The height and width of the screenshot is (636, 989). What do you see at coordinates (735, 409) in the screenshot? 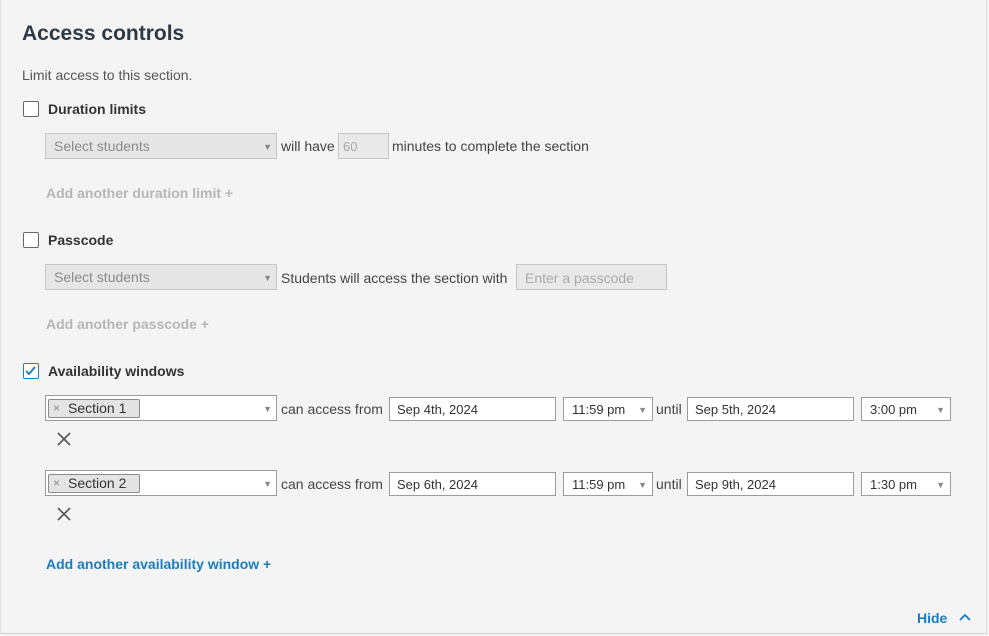
I see `end-date-value: Sep 5th, 2024` at bounding box center [735, 409].